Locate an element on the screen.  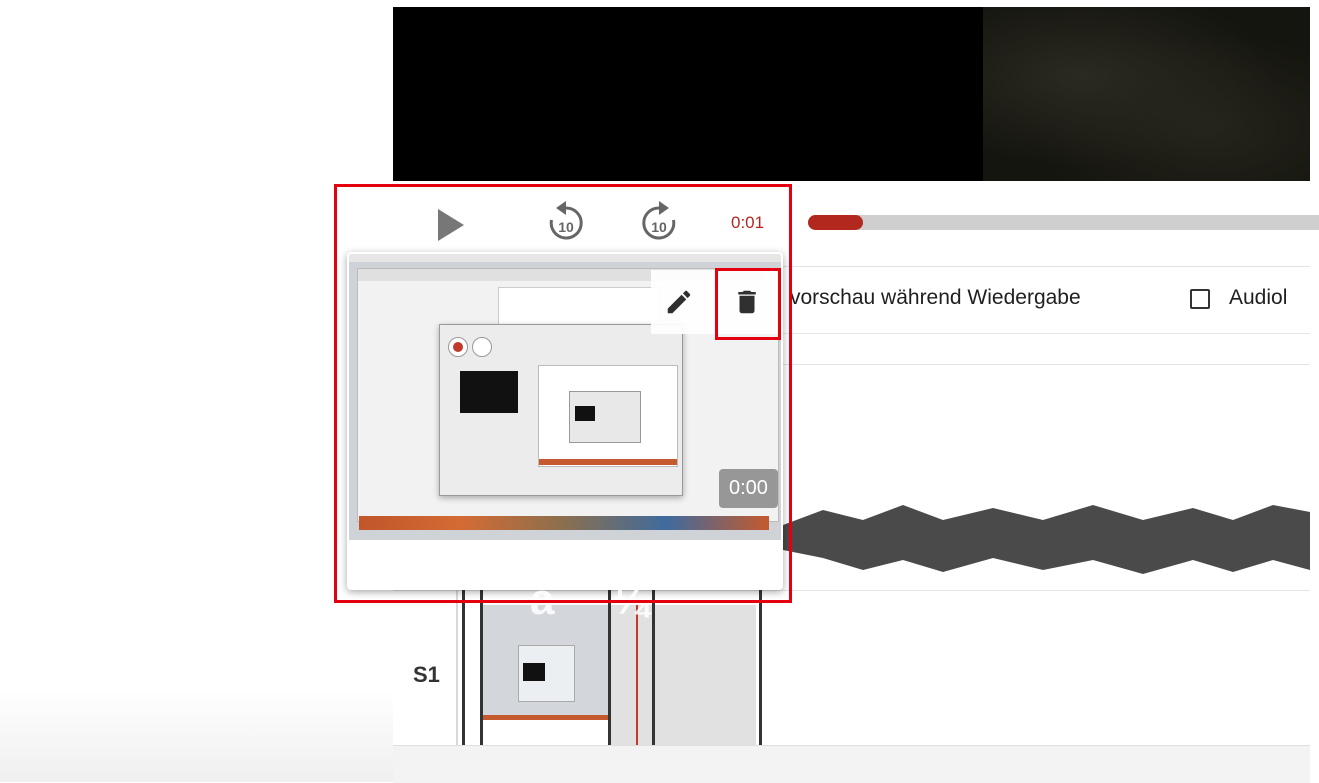
progress-bar is located at coordinates (1063, 222).